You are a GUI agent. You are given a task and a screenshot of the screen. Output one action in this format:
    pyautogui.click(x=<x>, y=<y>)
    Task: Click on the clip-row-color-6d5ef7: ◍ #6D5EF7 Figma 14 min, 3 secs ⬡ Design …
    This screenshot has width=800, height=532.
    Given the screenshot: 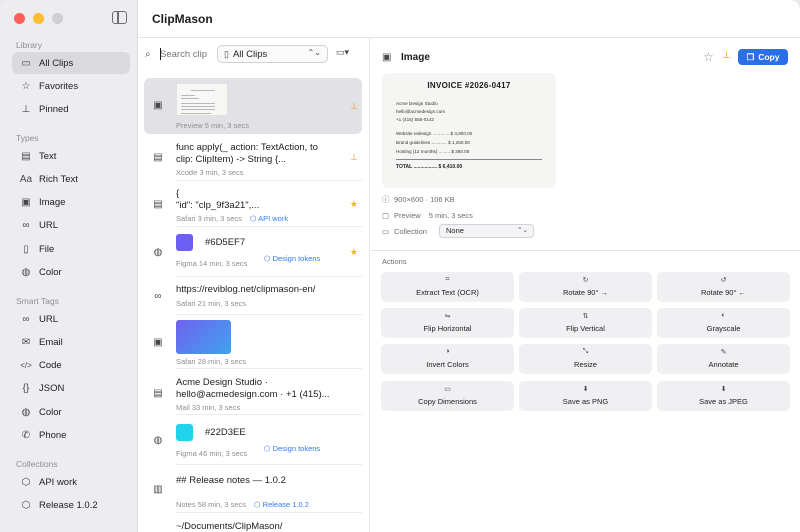 What is the action you would take?
    pyautogui.click(x=253, y=253)
    